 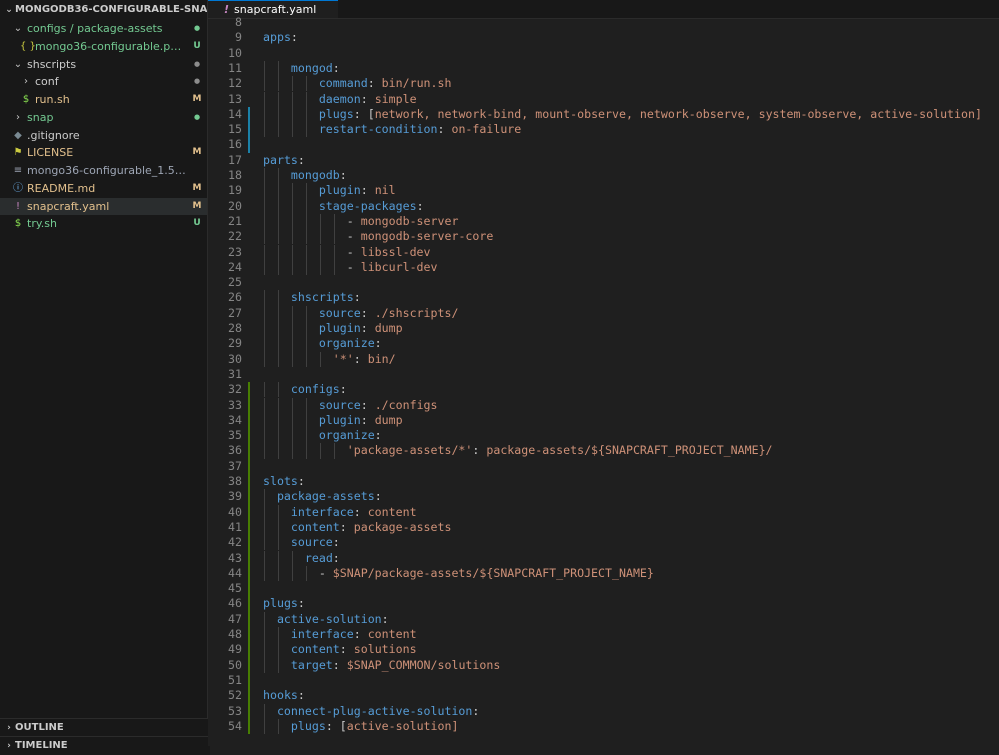 What do you see at coordinates (284, 481) in the screenshot?
I see `code-text: slots:` at bounding box center [284, 481].